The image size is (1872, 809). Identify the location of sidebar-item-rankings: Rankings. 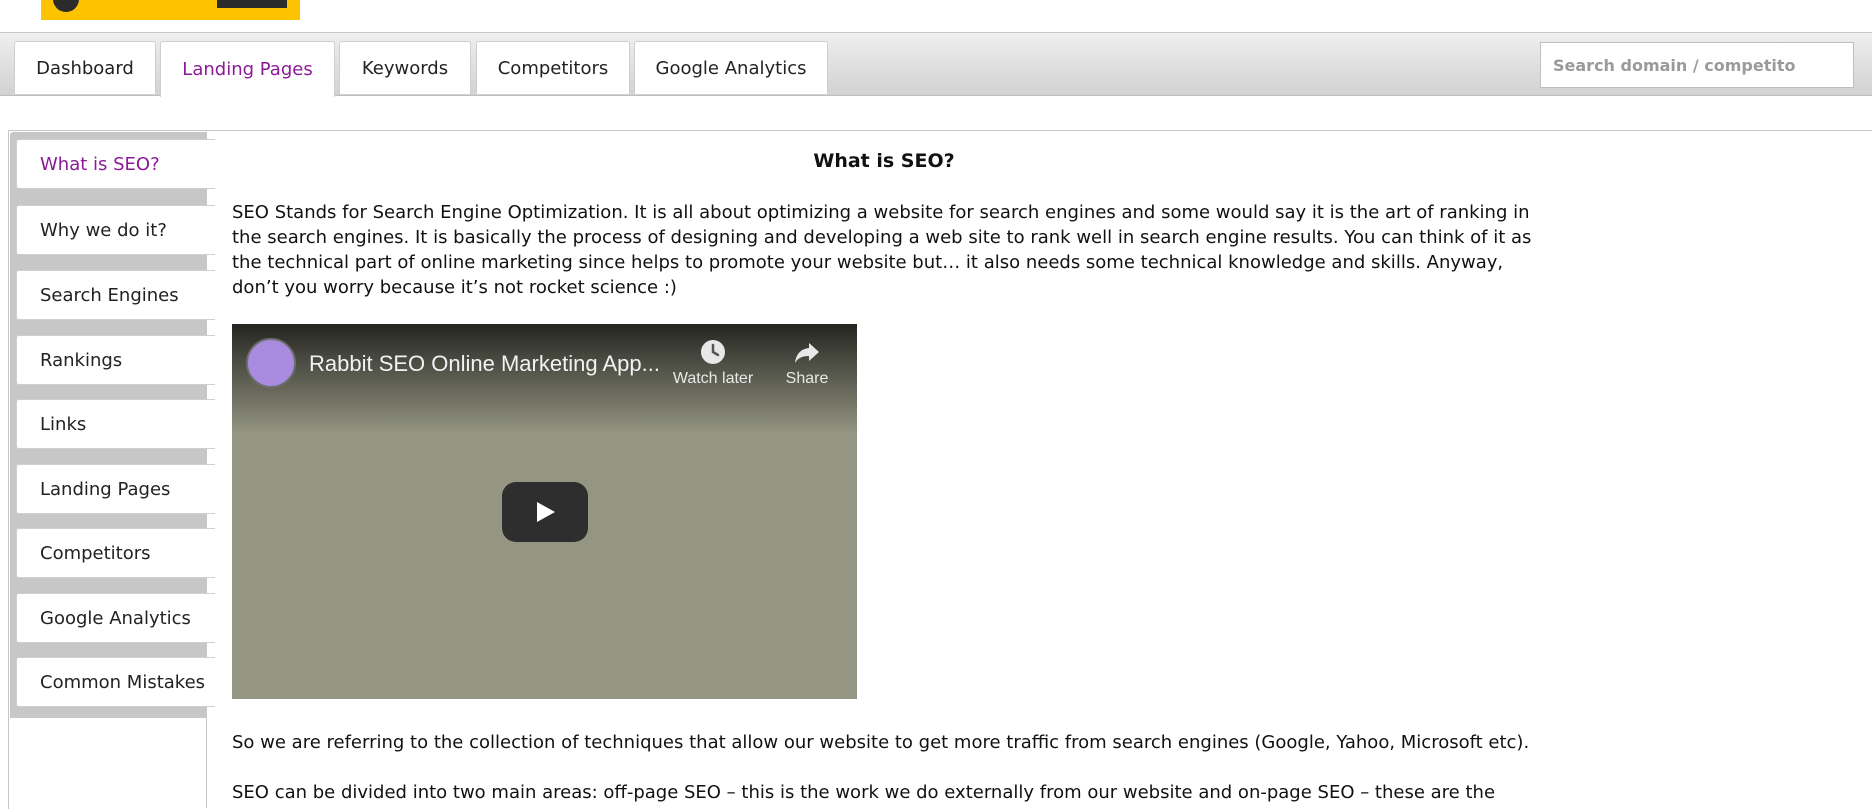
(115, 360).